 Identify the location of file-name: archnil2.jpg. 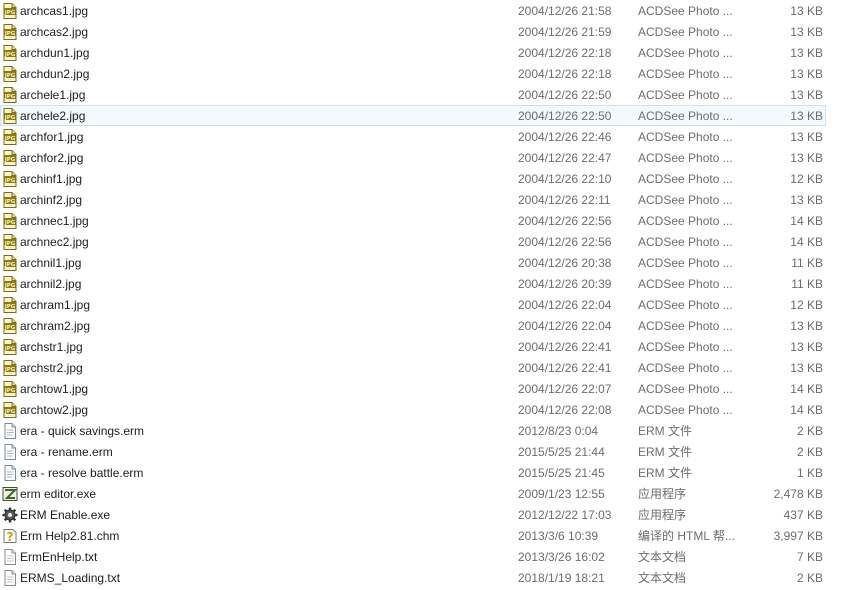
(51, 284).